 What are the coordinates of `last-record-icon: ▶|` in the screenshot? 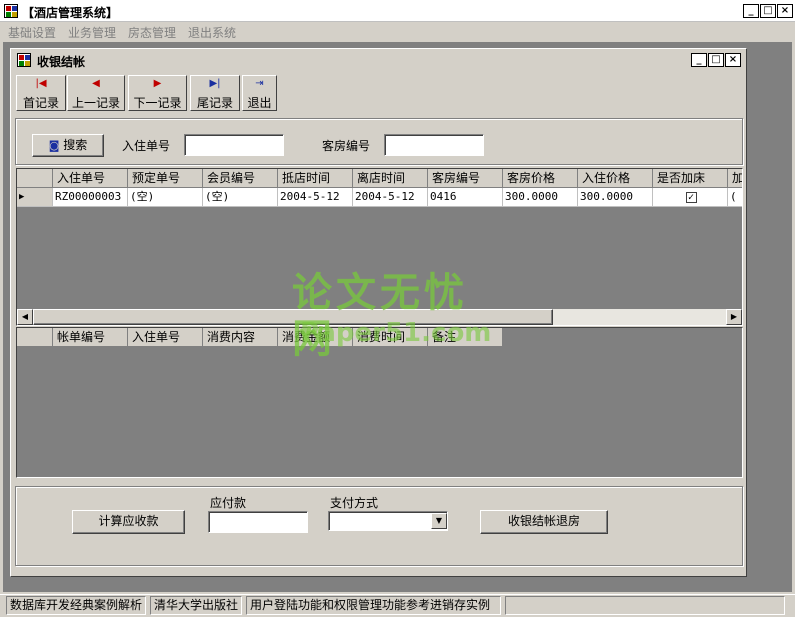 It's located at (215, 83).